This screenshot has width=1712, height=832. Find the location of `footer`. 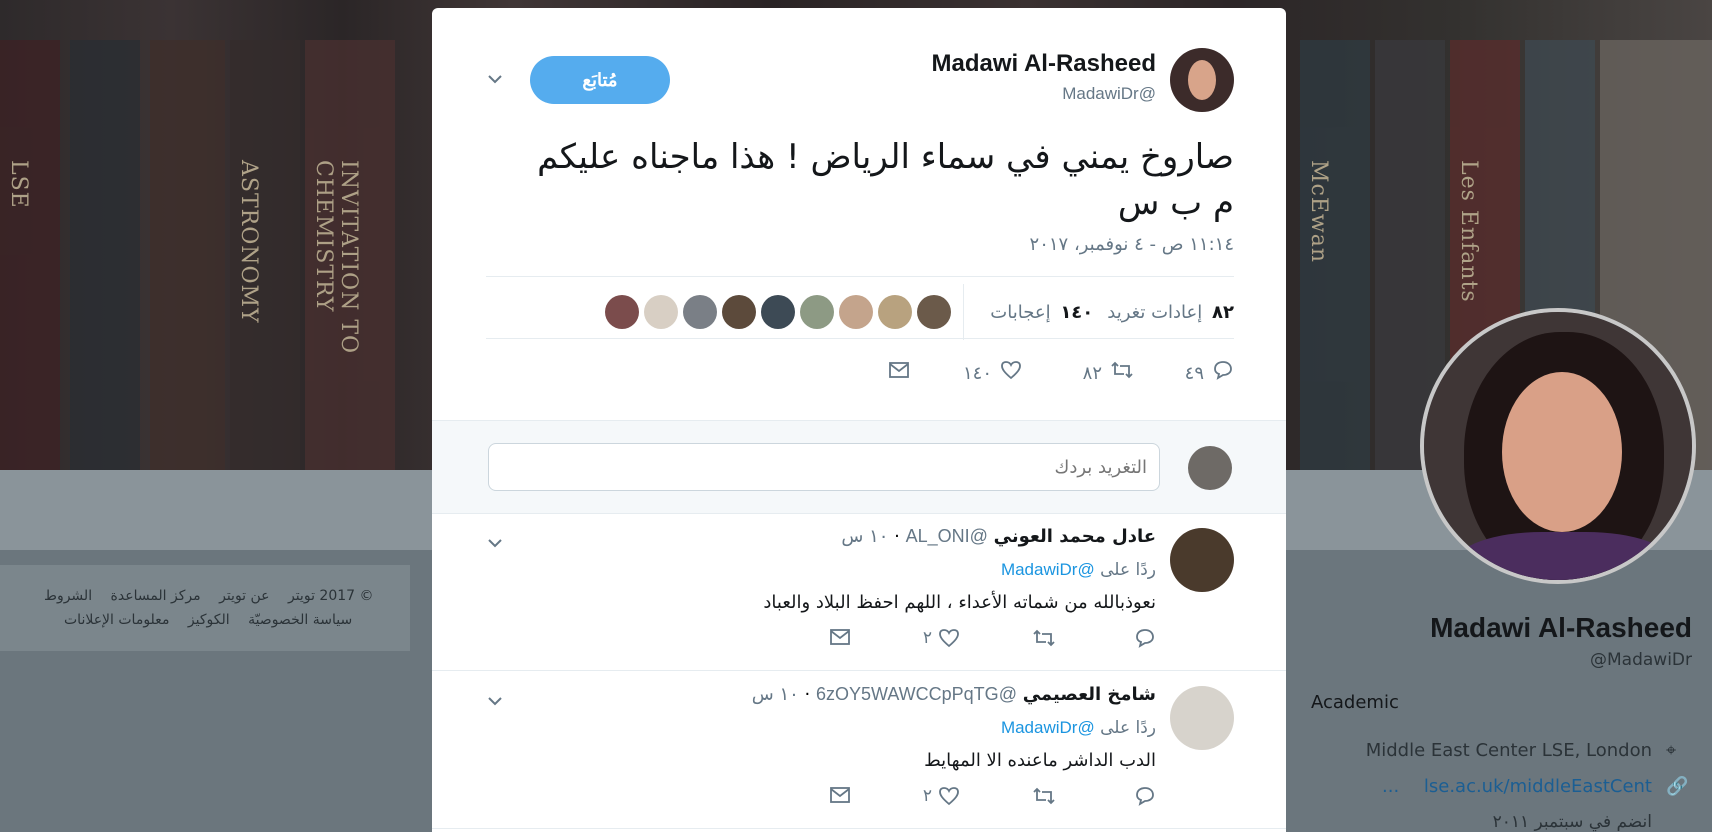

footer is located at coordinates (205, 608).